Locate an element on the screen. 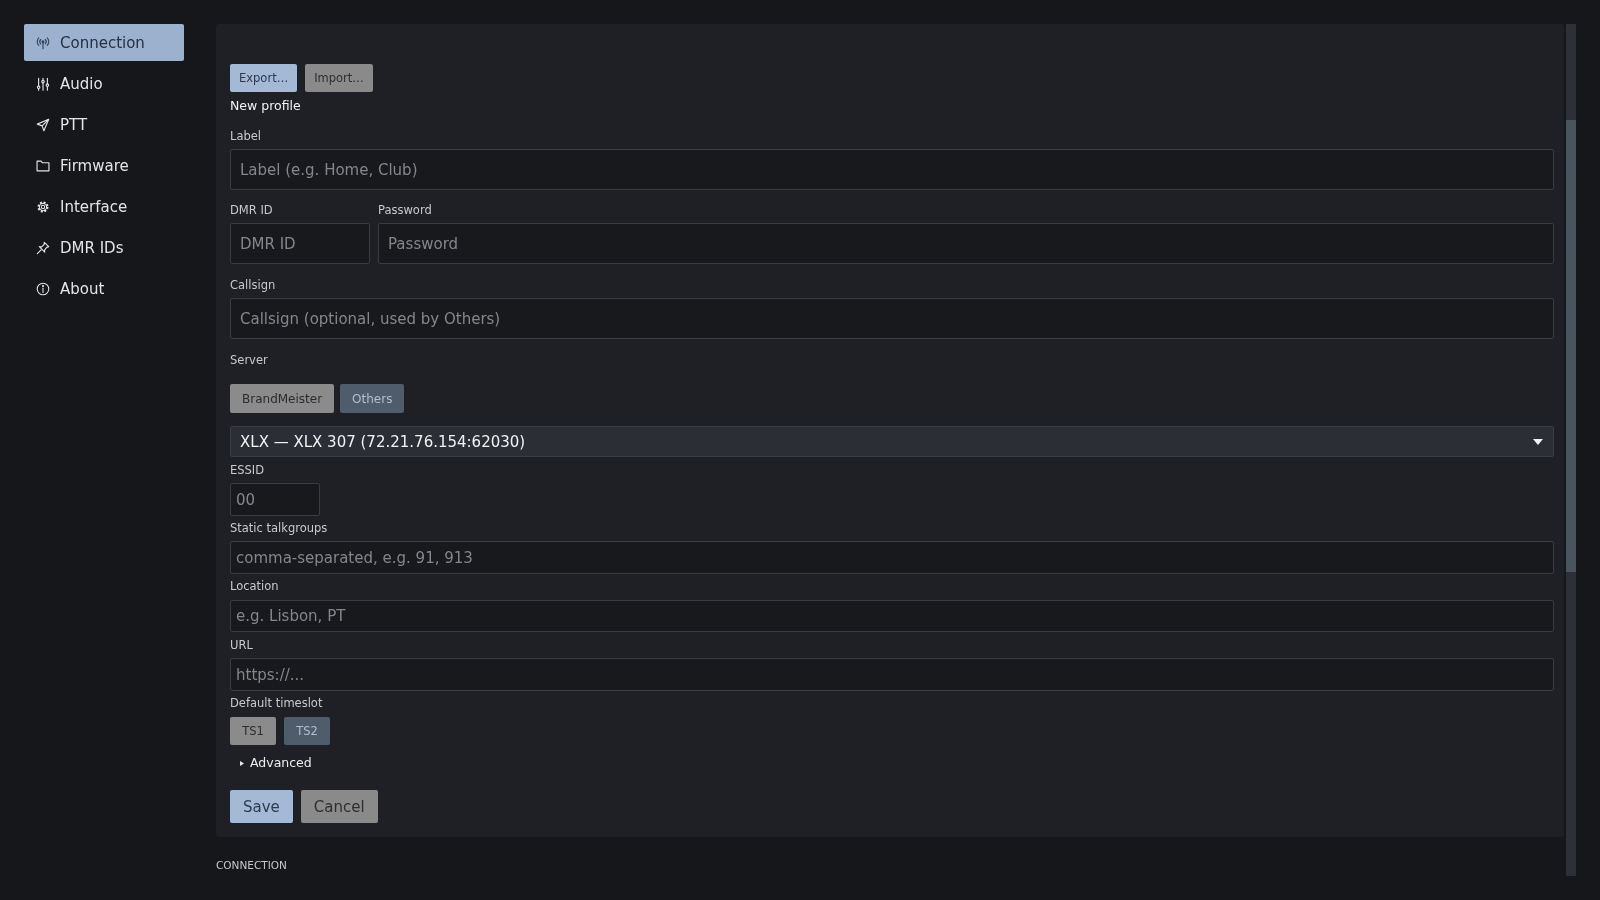  field-label: Label is located at coordinates (246, 136).